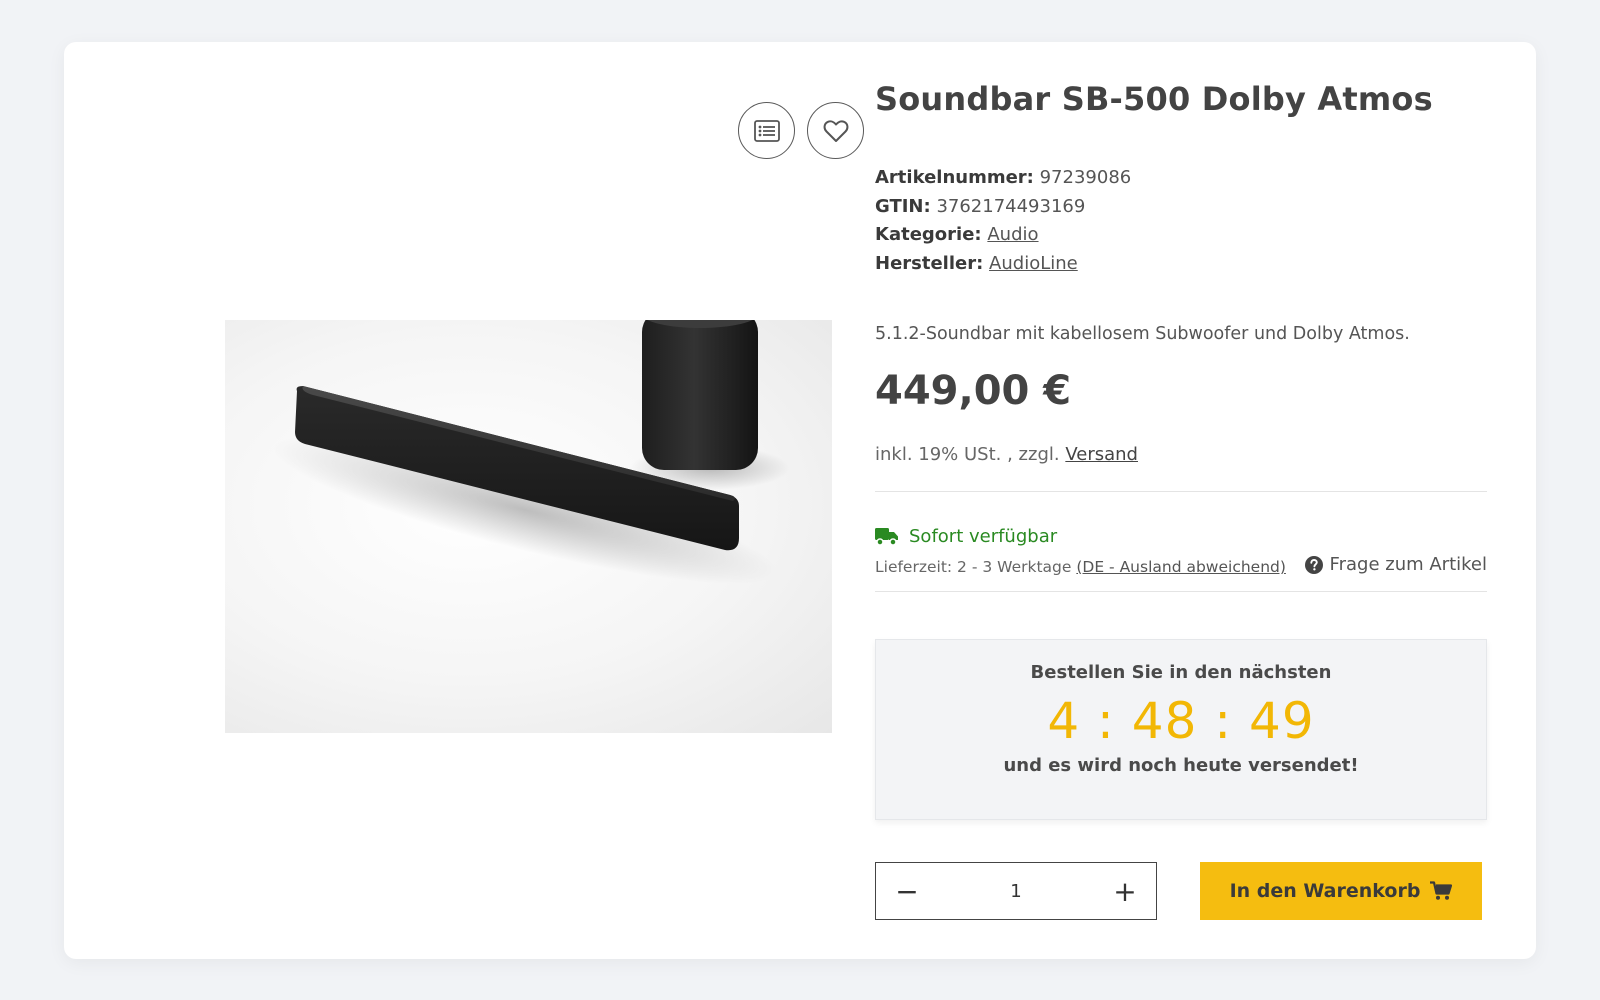 The image size is (1600, 1000). What do you see at coordinates (531, 452) in the screenshot?
I see `soundbar-illustration` at bounding box center [531, 452].